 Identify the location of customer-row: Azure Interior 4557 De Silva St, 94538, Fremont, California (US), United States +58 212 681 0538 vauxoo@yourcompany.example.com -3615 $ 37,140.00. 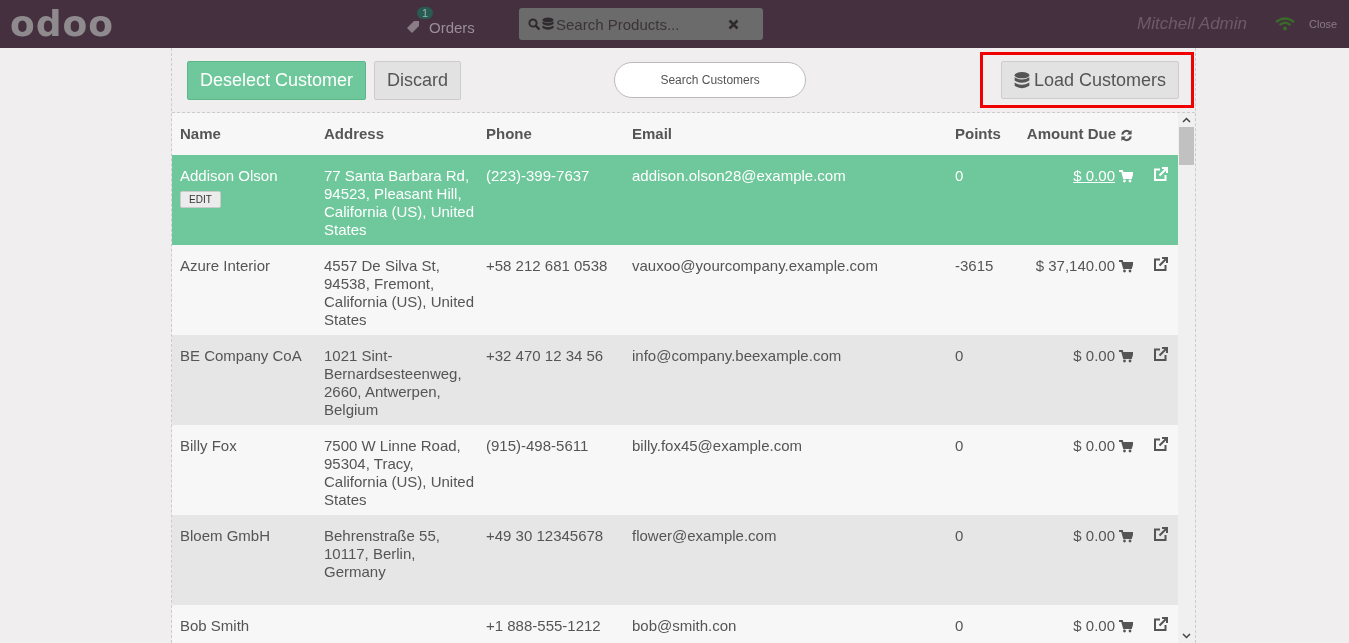
(675, 290).